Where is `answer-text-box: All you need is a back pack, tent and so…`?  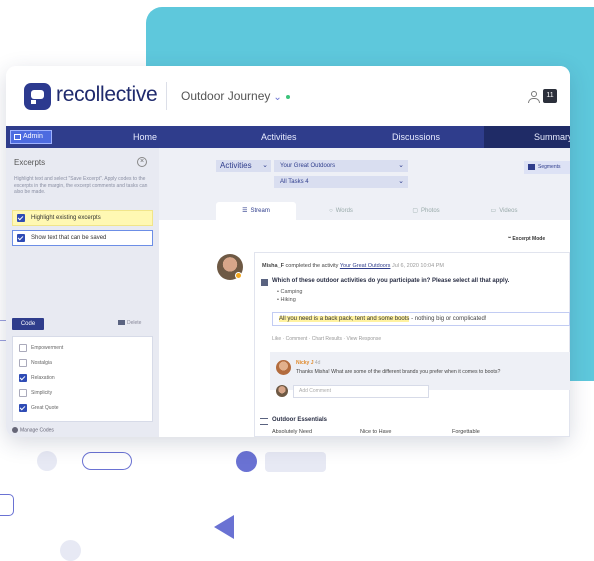
answer-text-box: All you need is a back pack, tent and so… is located at coordinates (421, 319).